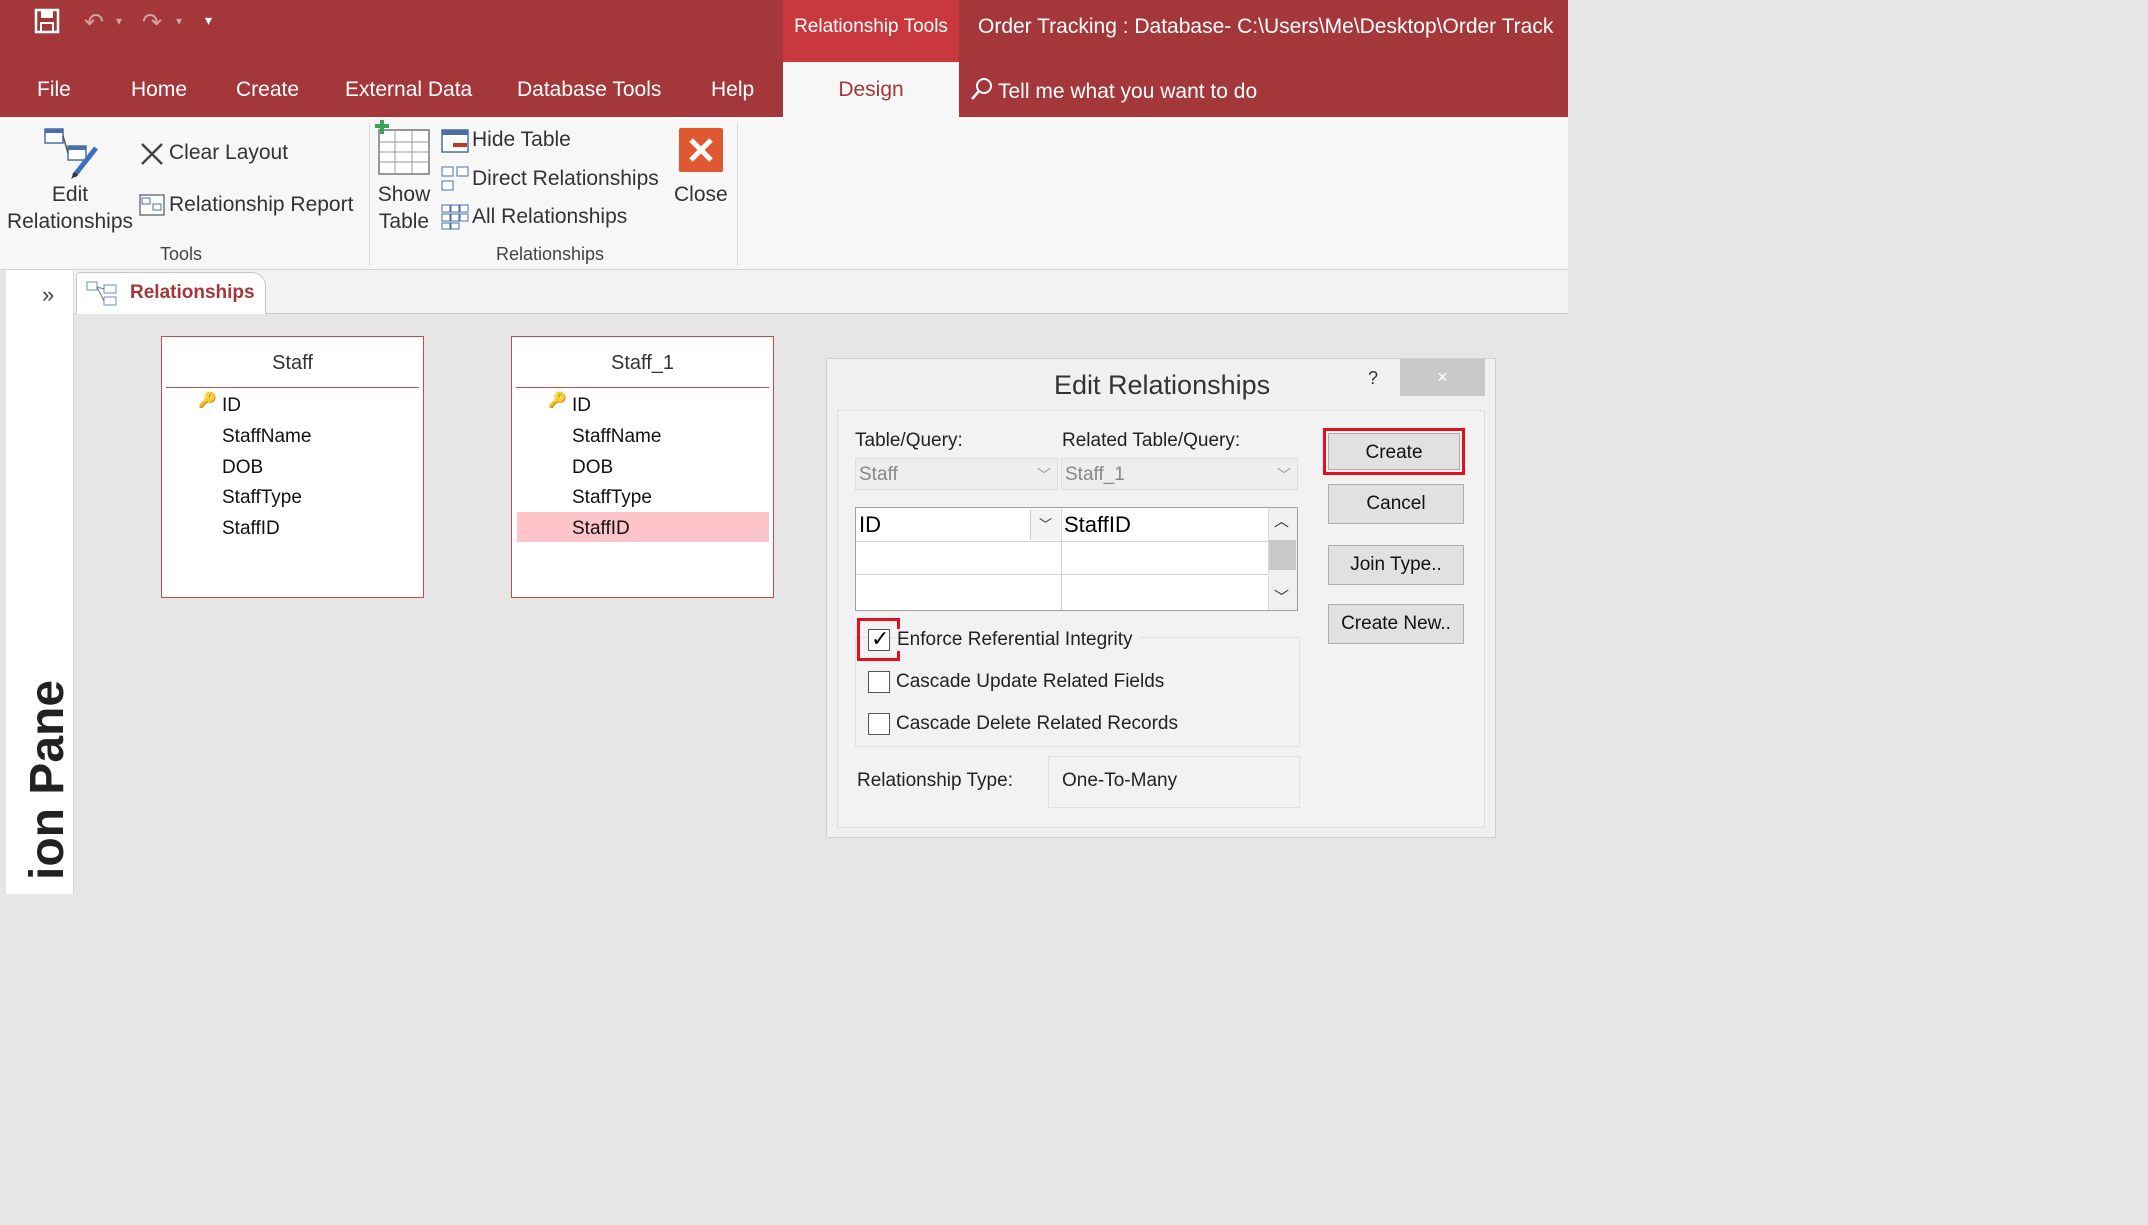  I want to click on grid-right-field: StaffID, so click(1097, 524).